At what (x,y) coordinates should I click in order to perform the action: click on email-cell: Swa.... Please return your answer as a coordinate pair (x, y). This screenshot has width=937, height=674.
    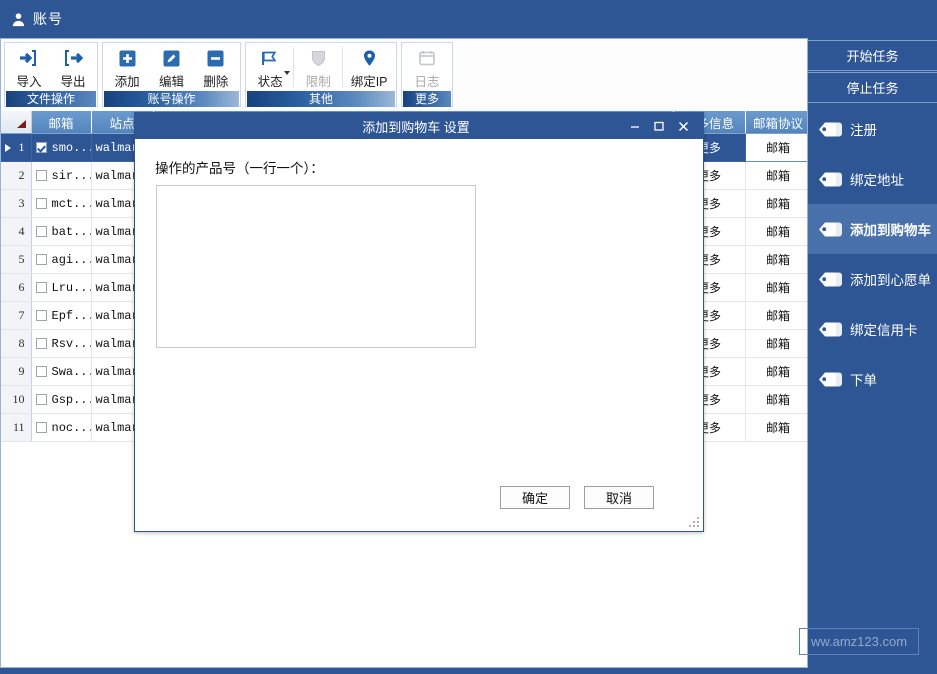
    Looking at the image, I should click on (61, 371).